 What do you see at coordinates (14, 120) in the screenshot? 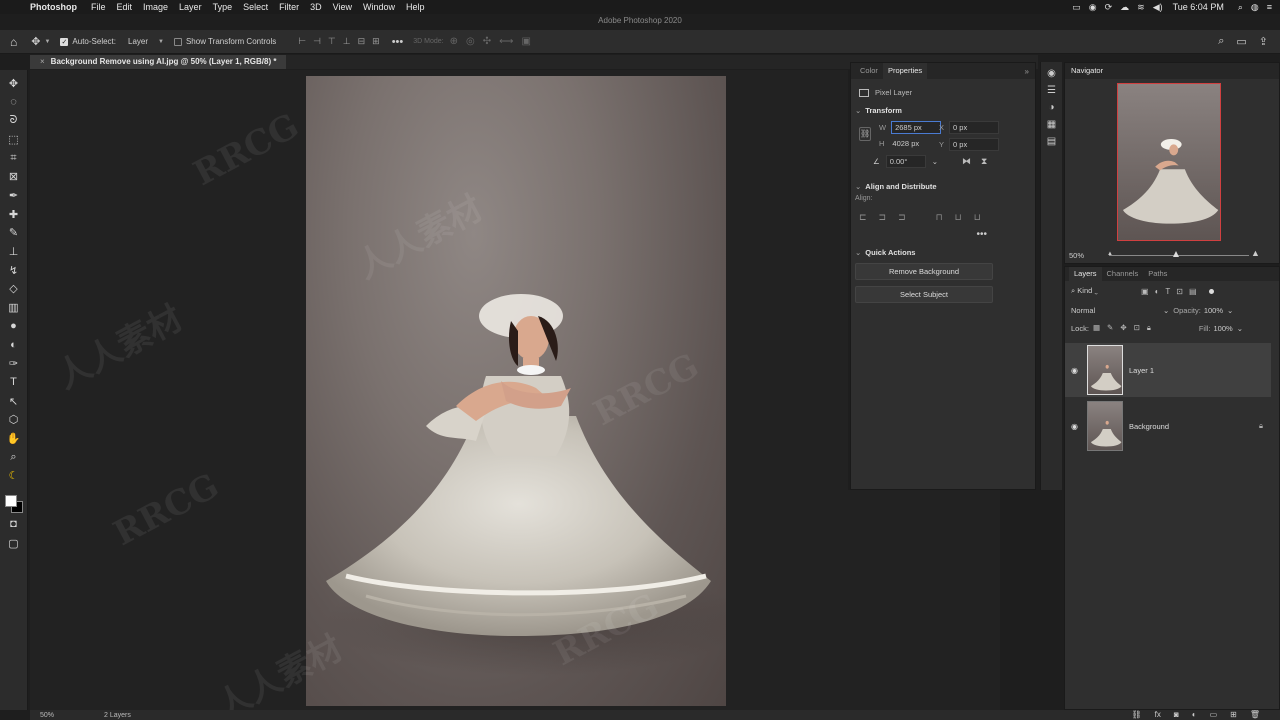
I see `lasso-tool-icon: ᘐ` at bounding box center [14, 120].